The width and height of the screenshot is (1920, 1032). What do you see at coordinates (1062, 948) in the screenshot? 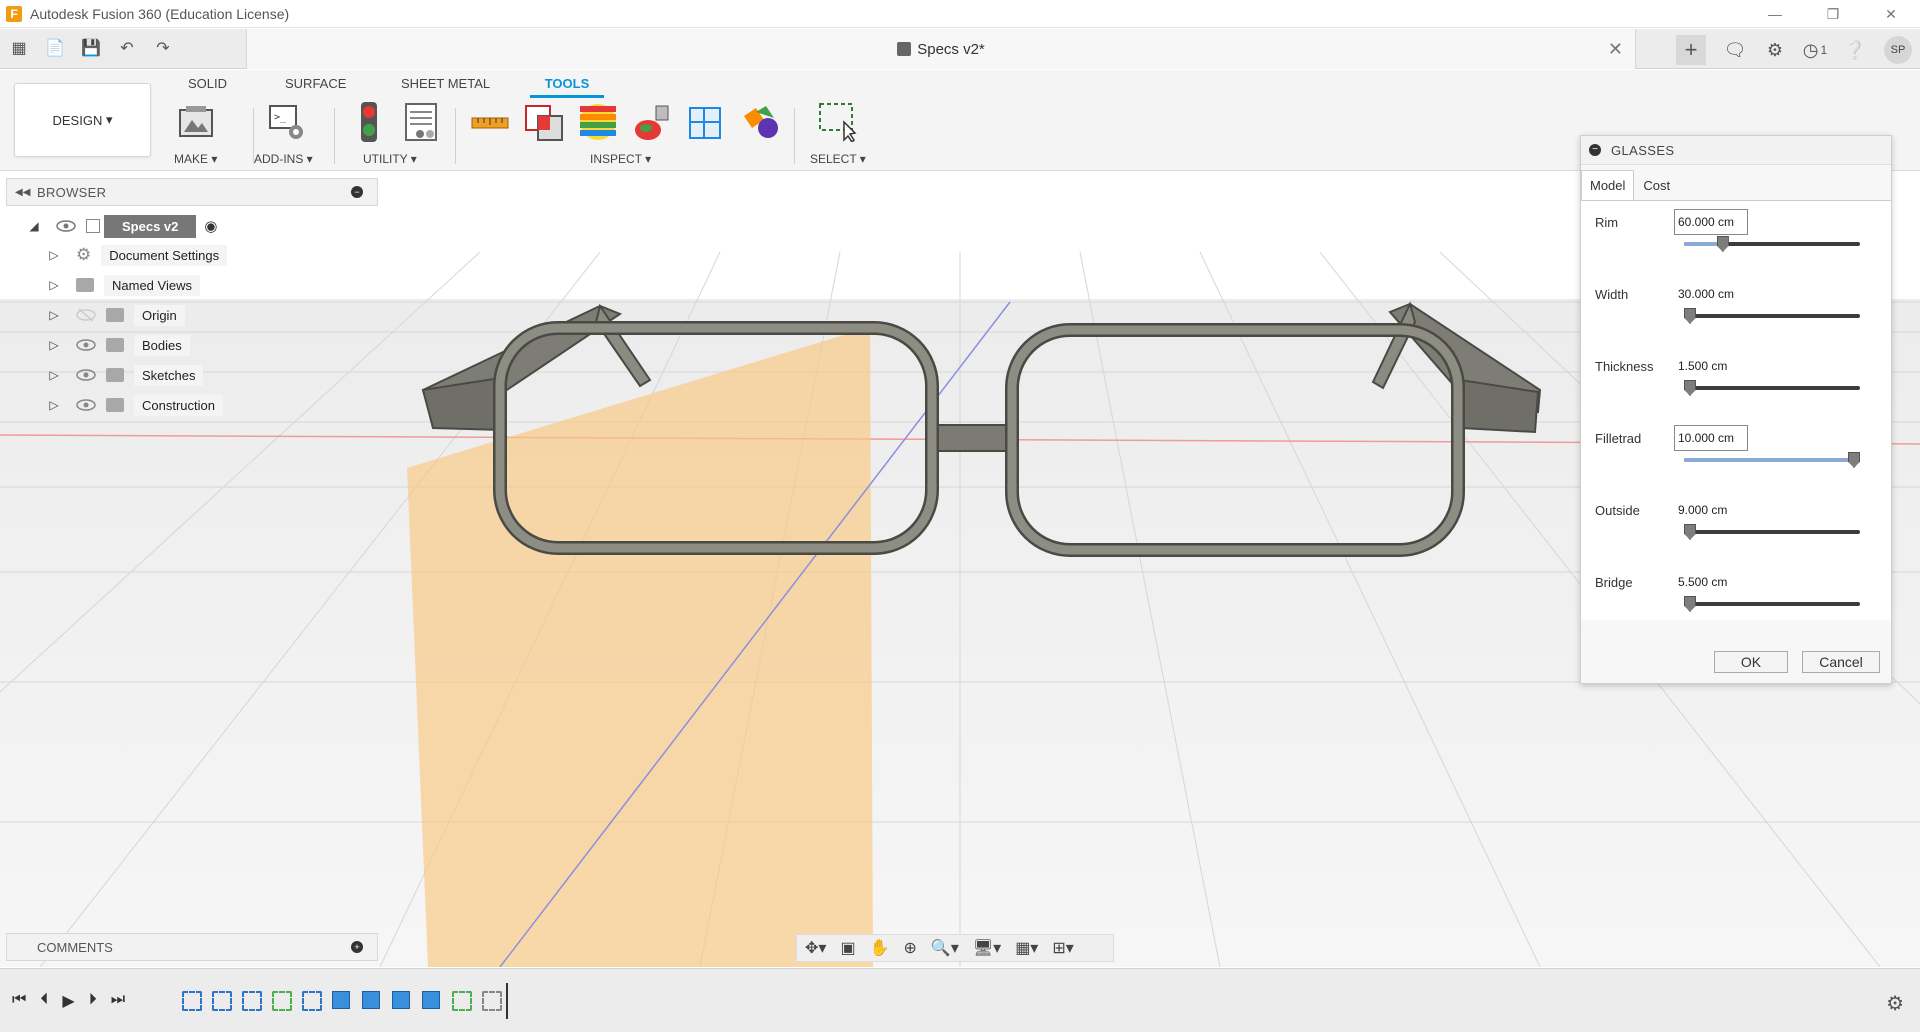
I see `viewports-icon: ⊞▾` at bounding box center [1062, 948].